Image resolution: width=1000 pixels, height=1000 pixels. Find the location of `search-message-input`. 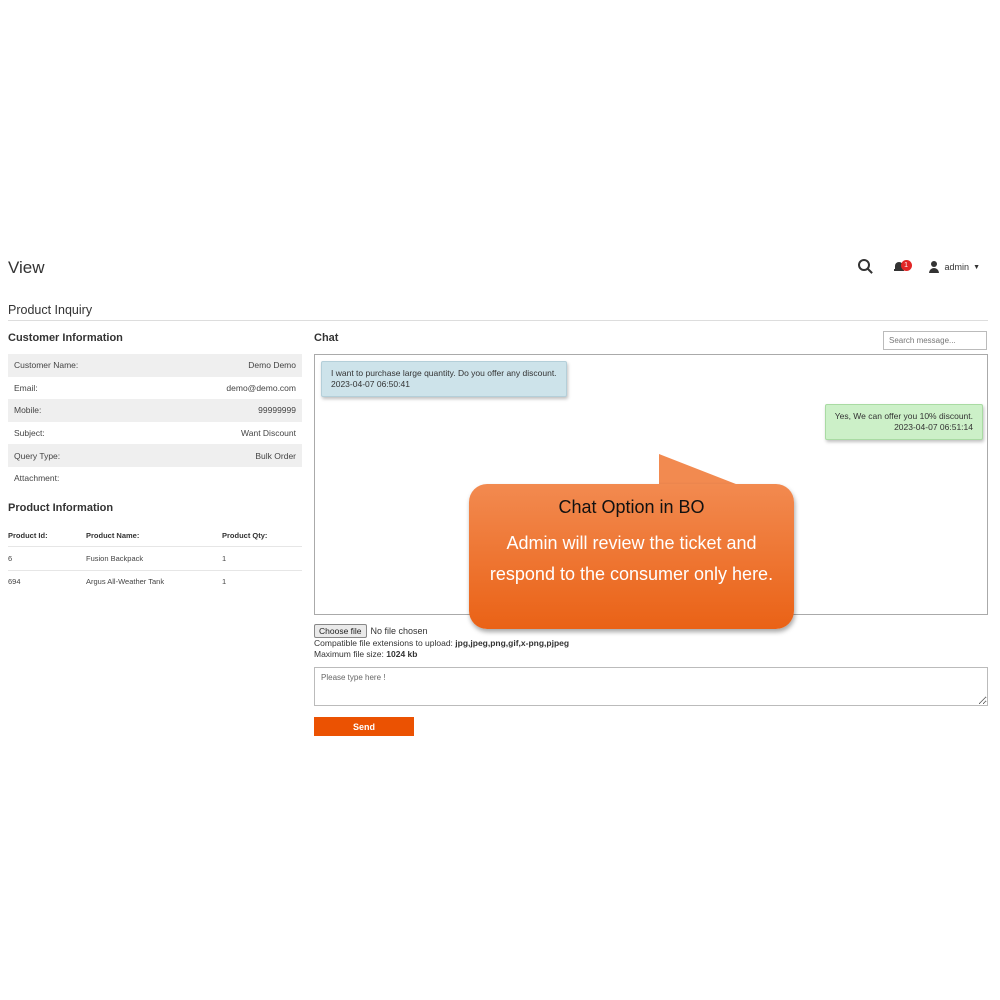

search-message-input is located at coordinates (935, 340).